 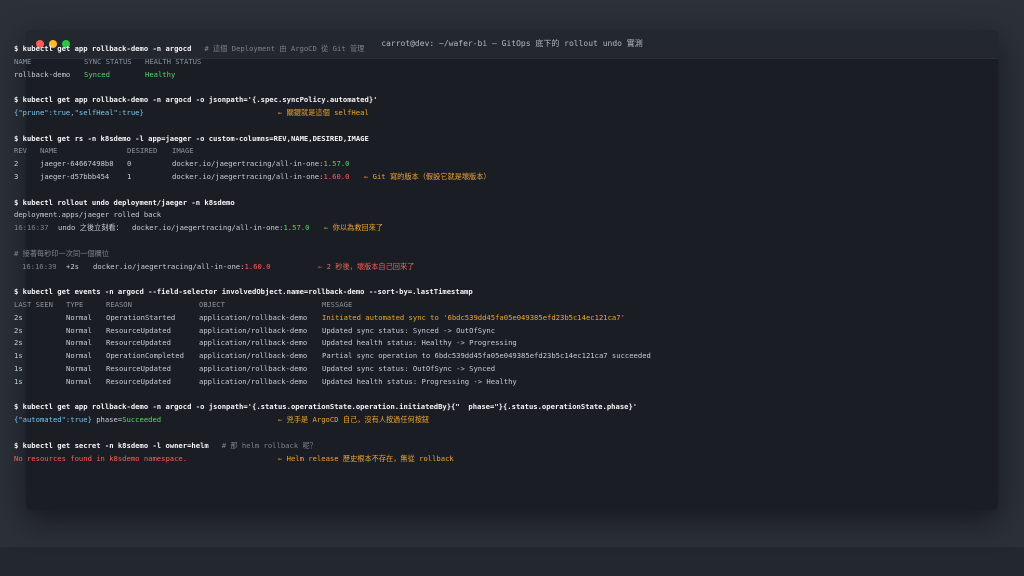 What do you see at coordinates (514, 151) in the screenshot?
I see `table-header: REV NAME DESIRED IMAGE` at bounding box center [514, 151].